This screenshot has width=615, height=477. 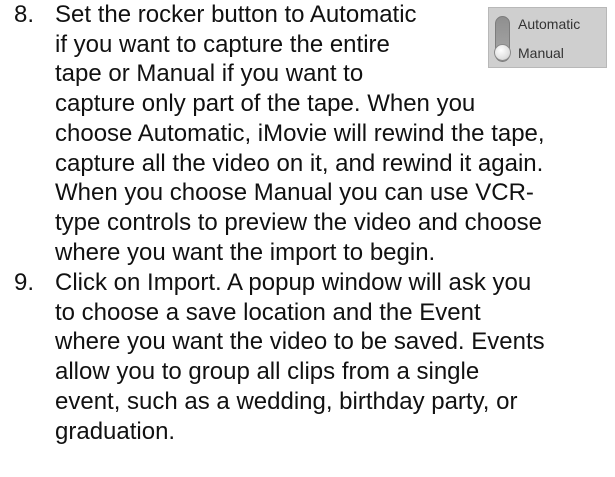 What do you see at coordinates (294, 193) in the screenshot?
I see `text-line: When you choose Manual you can use VCR-` at bounding box center [294, 193].